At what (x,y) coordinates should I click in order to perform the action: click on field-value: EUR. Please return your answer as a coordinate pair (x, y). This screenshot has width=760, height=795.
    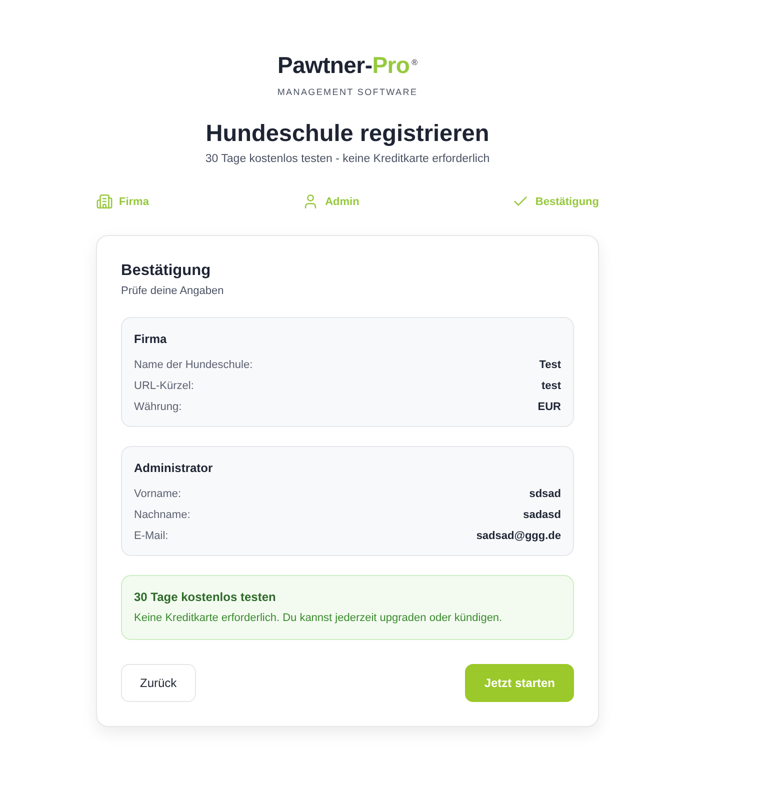
    Looking at the image, I should click on (549, 407).